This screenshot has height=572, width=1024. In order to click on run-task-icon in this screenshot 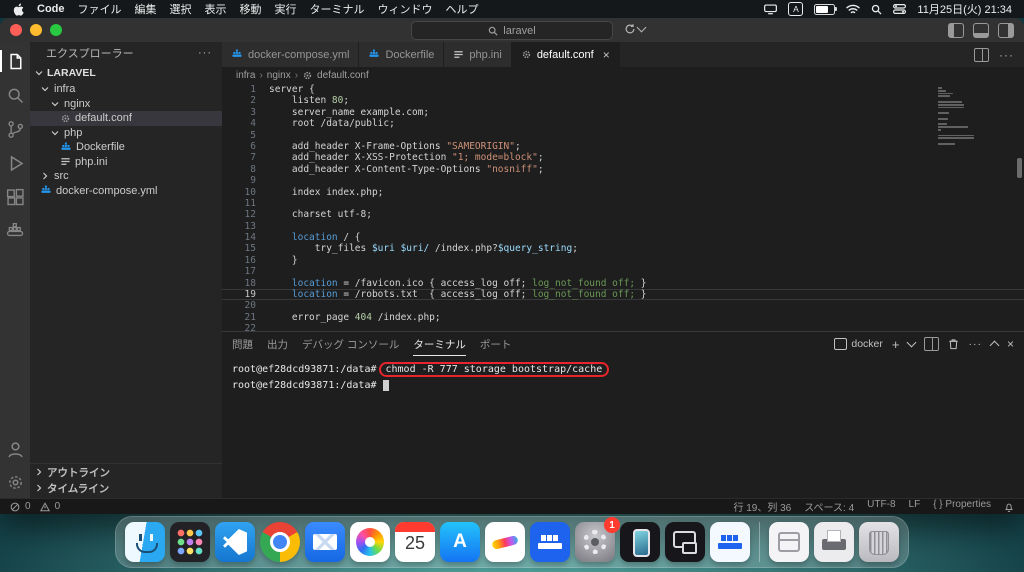, I will do `click(635, 28)`.